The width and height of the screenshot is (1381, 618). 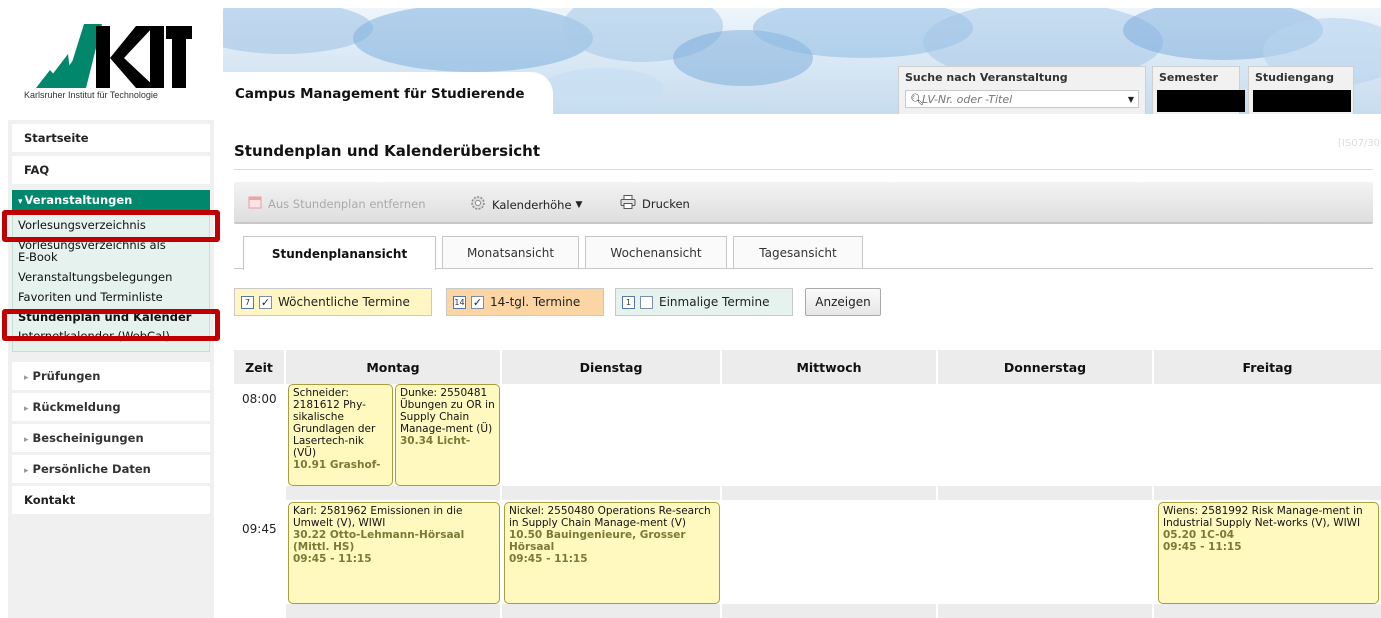 I want to click on event-room: 10.91 Grashof-, so click(x=337, y=465).